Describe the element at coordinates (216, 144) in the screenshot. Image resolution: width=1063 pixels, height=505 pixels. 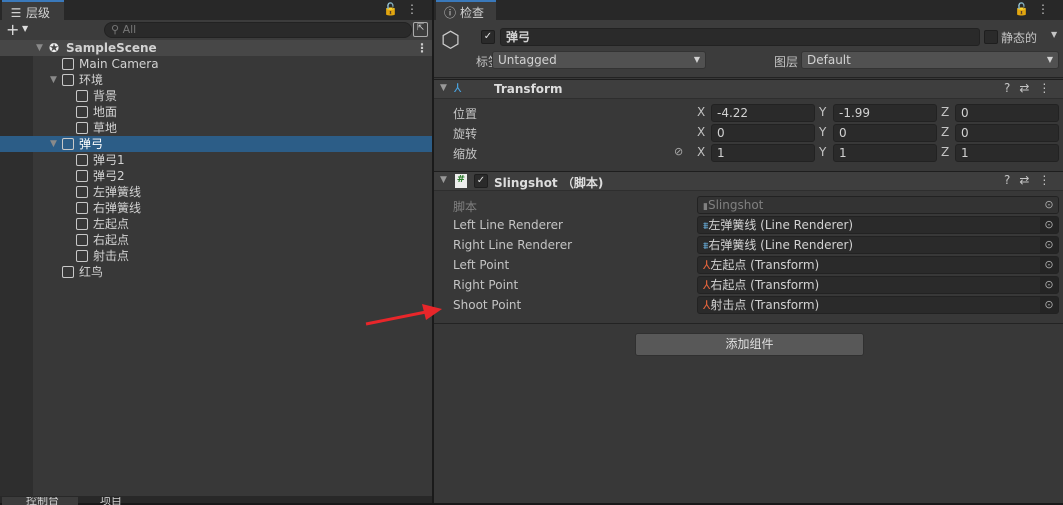
I see `hierarchy-item: ▼ 弹弓` at that location.